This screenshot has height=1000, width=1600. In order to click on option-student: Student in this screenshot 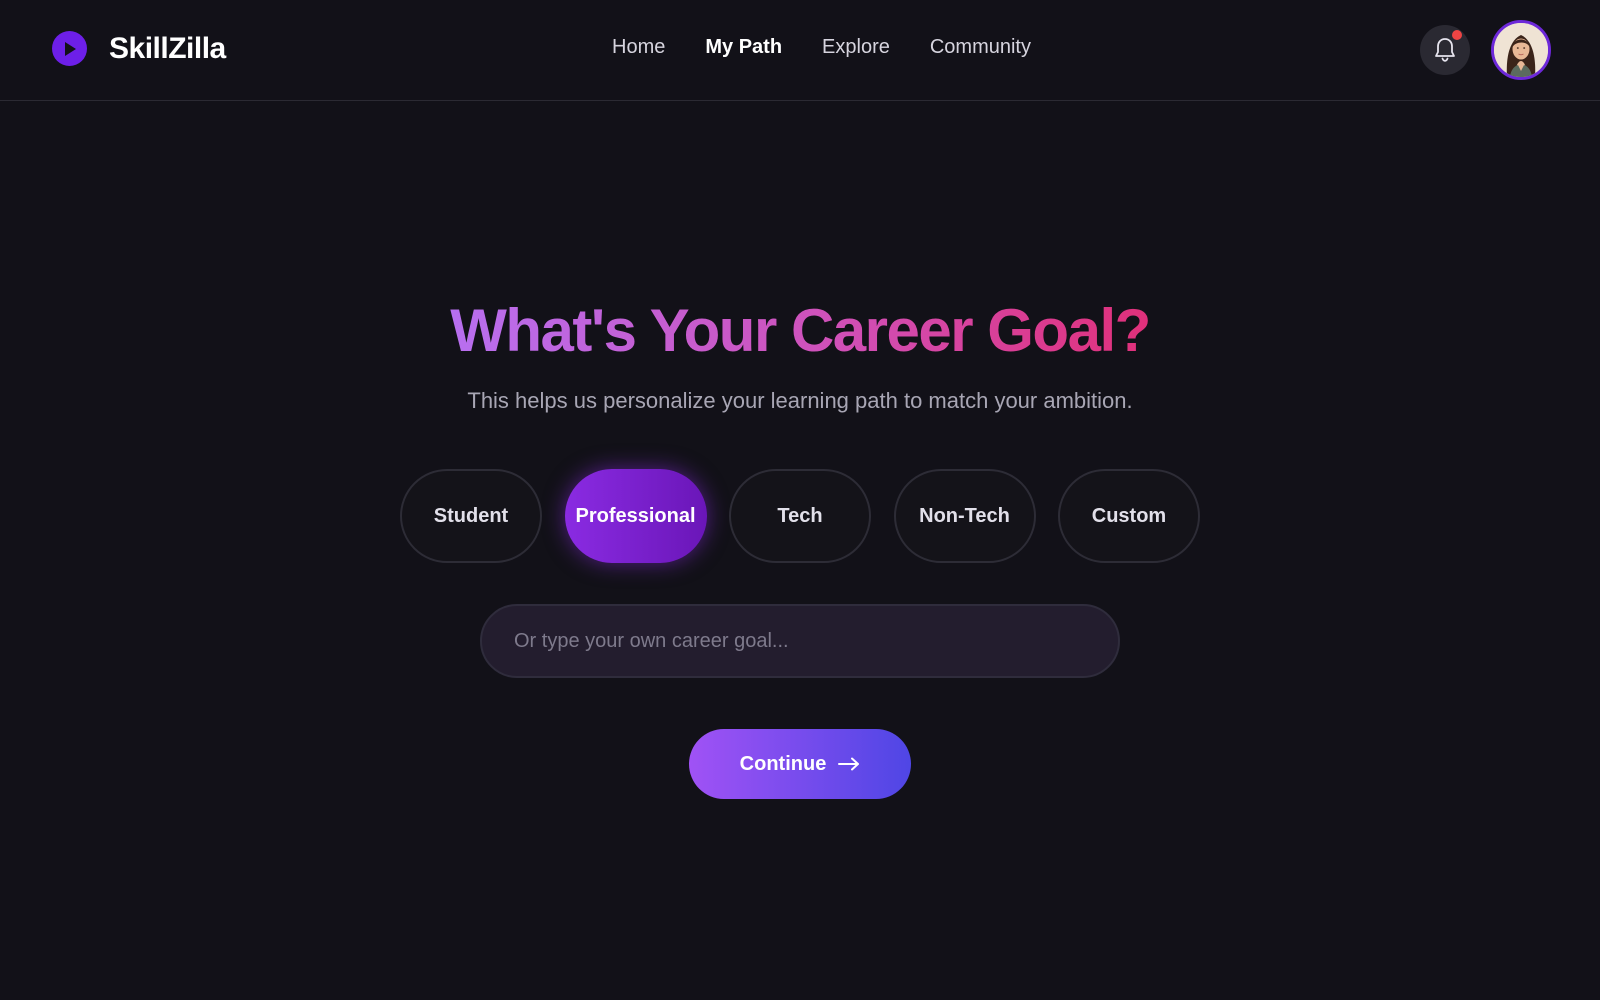, I will do `click(471, 516)`.